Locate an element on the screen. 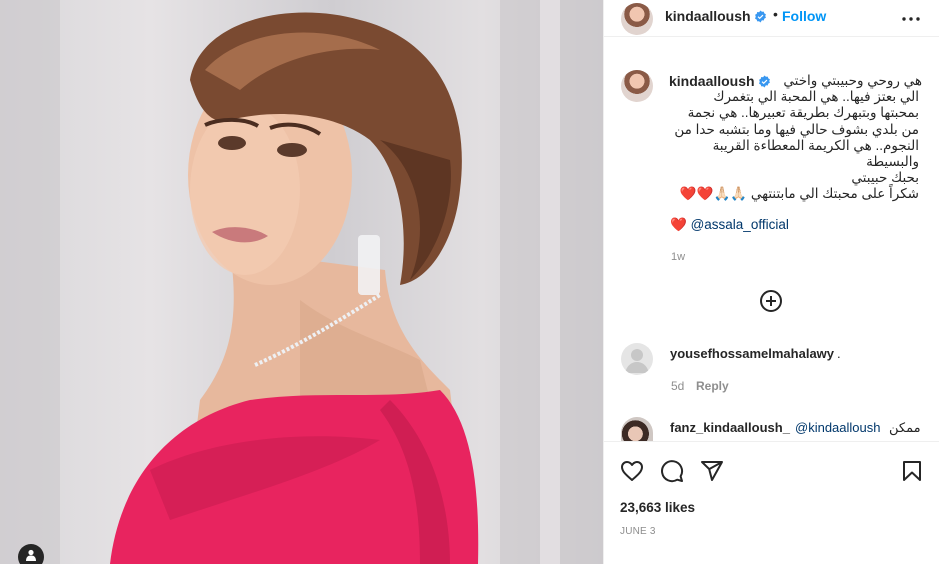 The image size is (939, 564). comment-text: . is located at coordinates (839, 353).